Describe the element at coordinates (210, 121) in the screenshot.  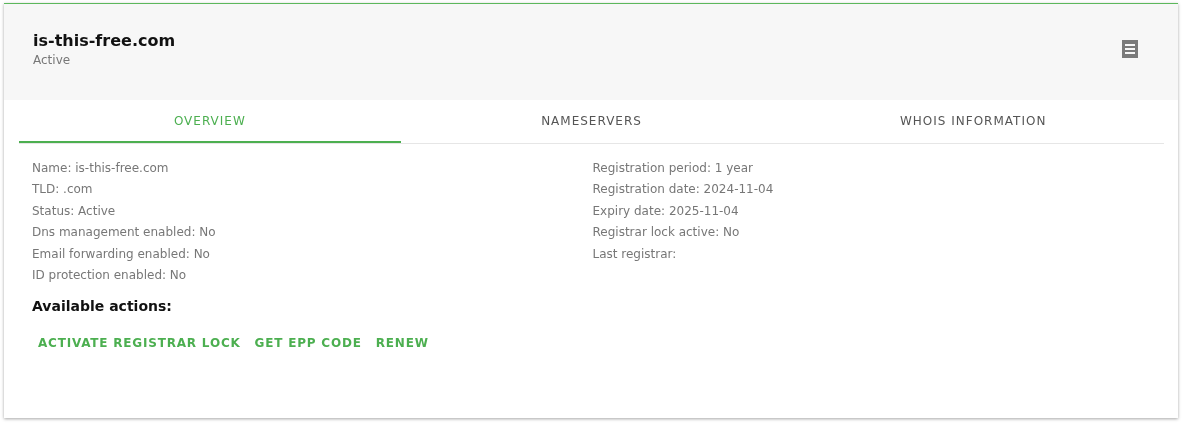
I see `tab: OVERVIEW` at that location.